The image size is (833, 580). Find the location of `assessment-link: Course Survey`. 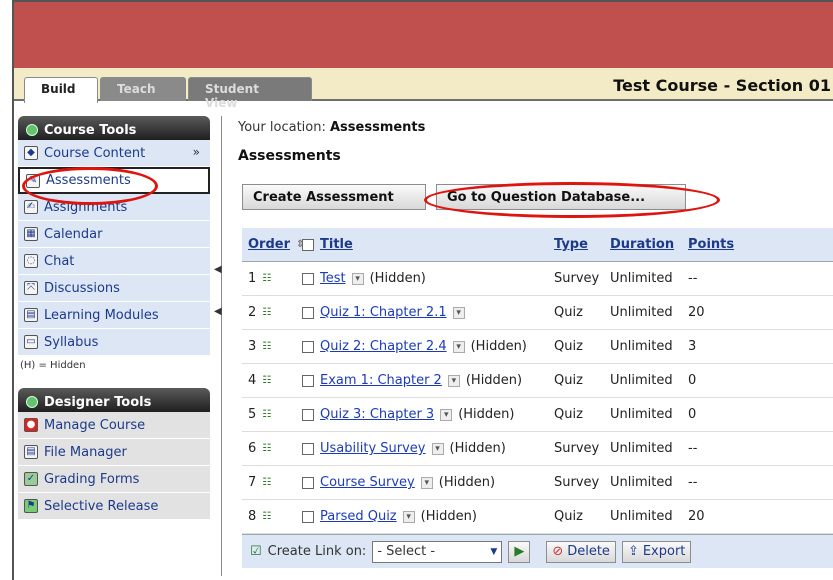

assessment-link: Course Survey is located at coordinates (367, 482).